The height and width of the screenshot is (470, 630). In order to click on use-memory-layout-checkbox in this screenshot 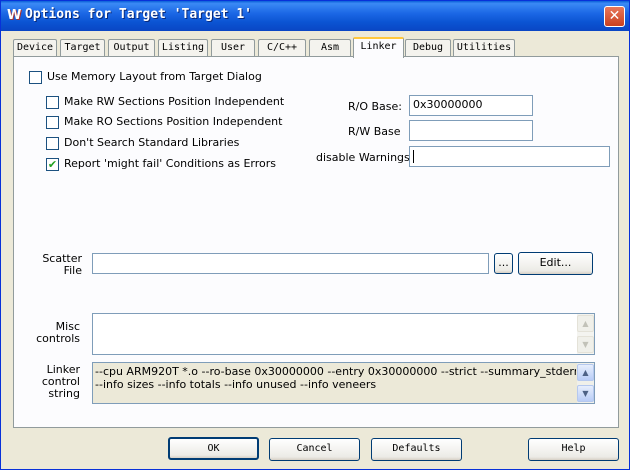, I will do `click(35, 77)`.